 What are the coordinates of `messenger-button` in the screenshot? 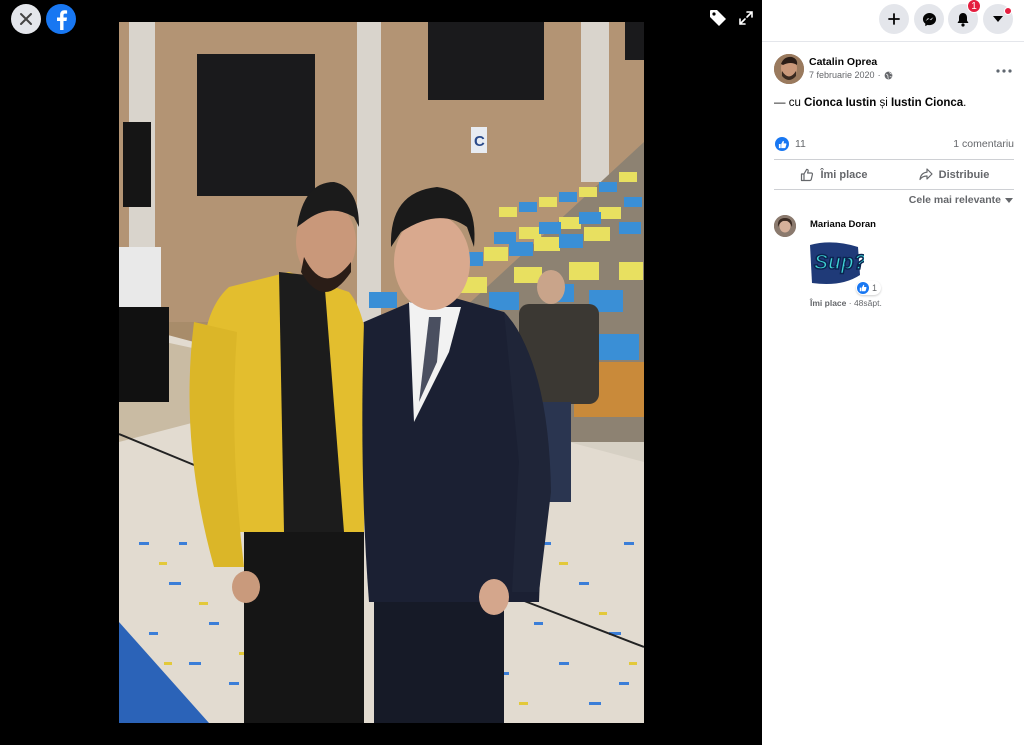 It's located at (929, 19).